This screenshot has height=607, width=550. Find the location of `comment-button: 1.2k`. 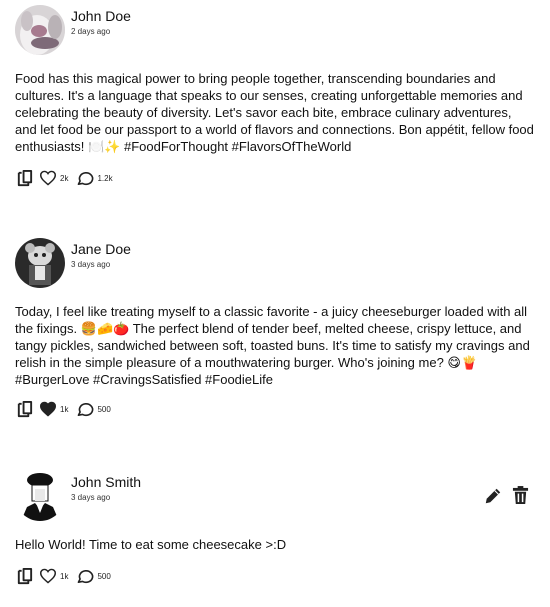

comment-button: 1.2k is located at coordinates (94, 178).